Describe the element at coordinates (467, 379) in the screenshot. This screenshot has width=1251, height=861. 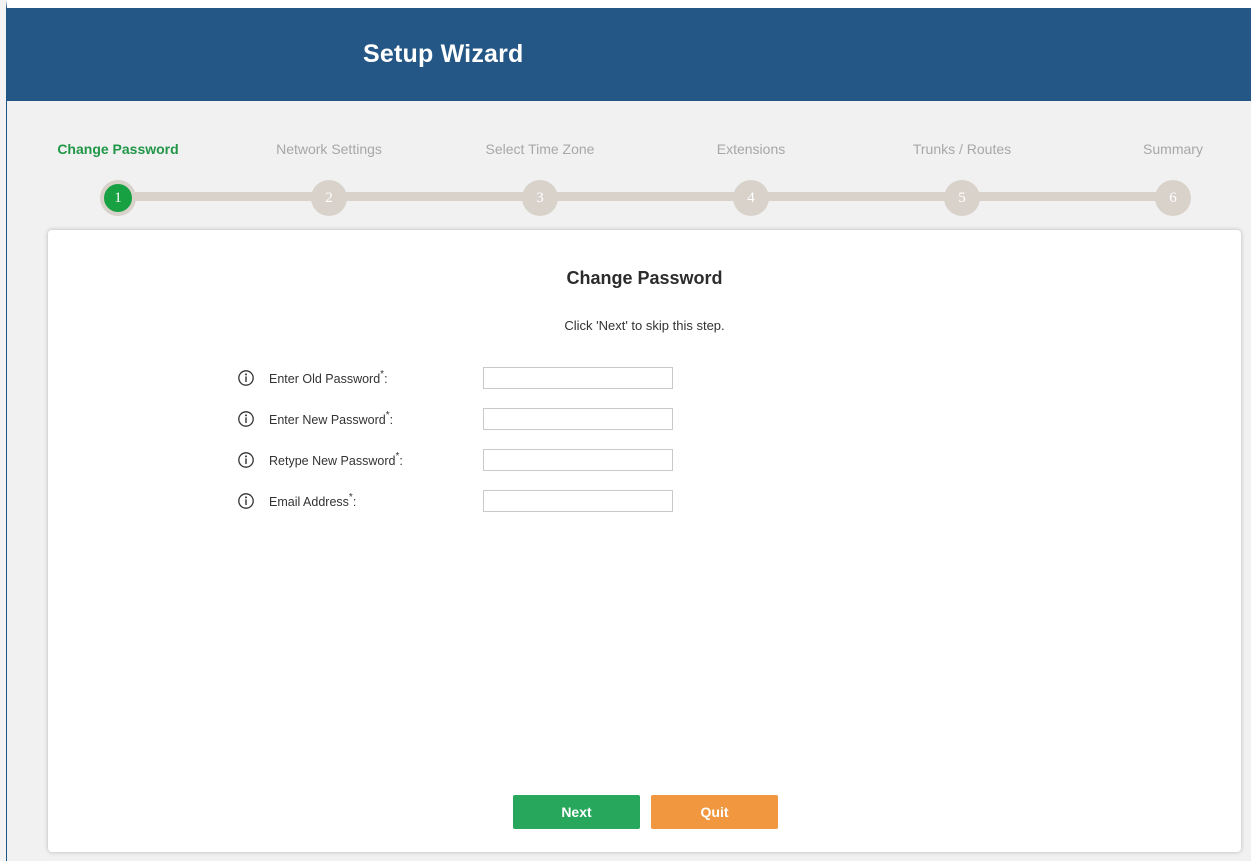
I see `old-password-row: Enter Old Password*:` at that location.